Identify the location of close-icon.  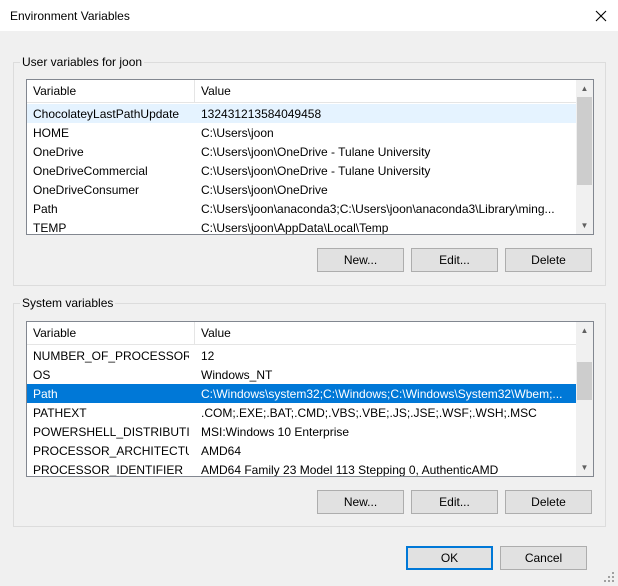
(601, 16).